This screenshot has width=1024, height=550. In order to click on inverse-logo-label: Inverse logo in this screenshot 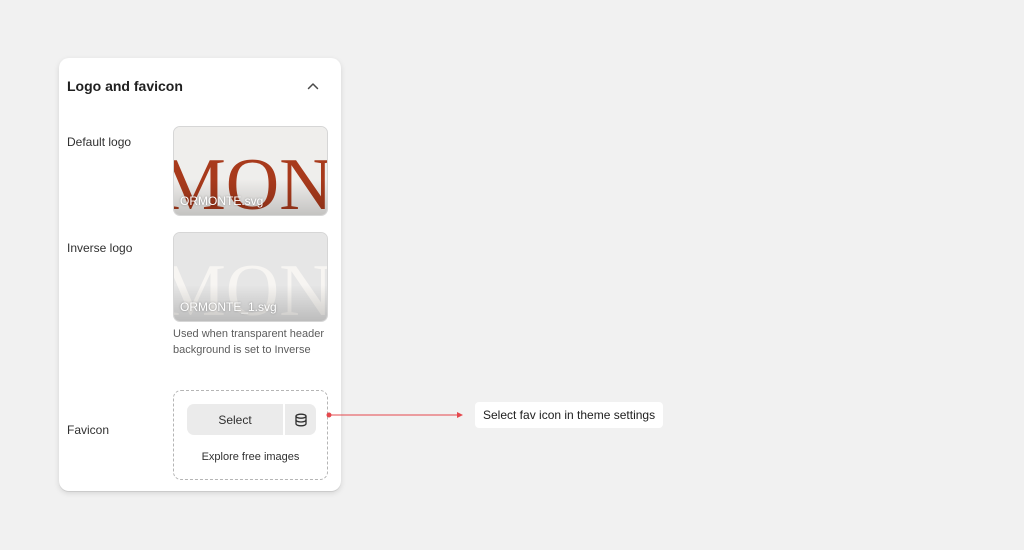, I will do `click(100, 248)`.